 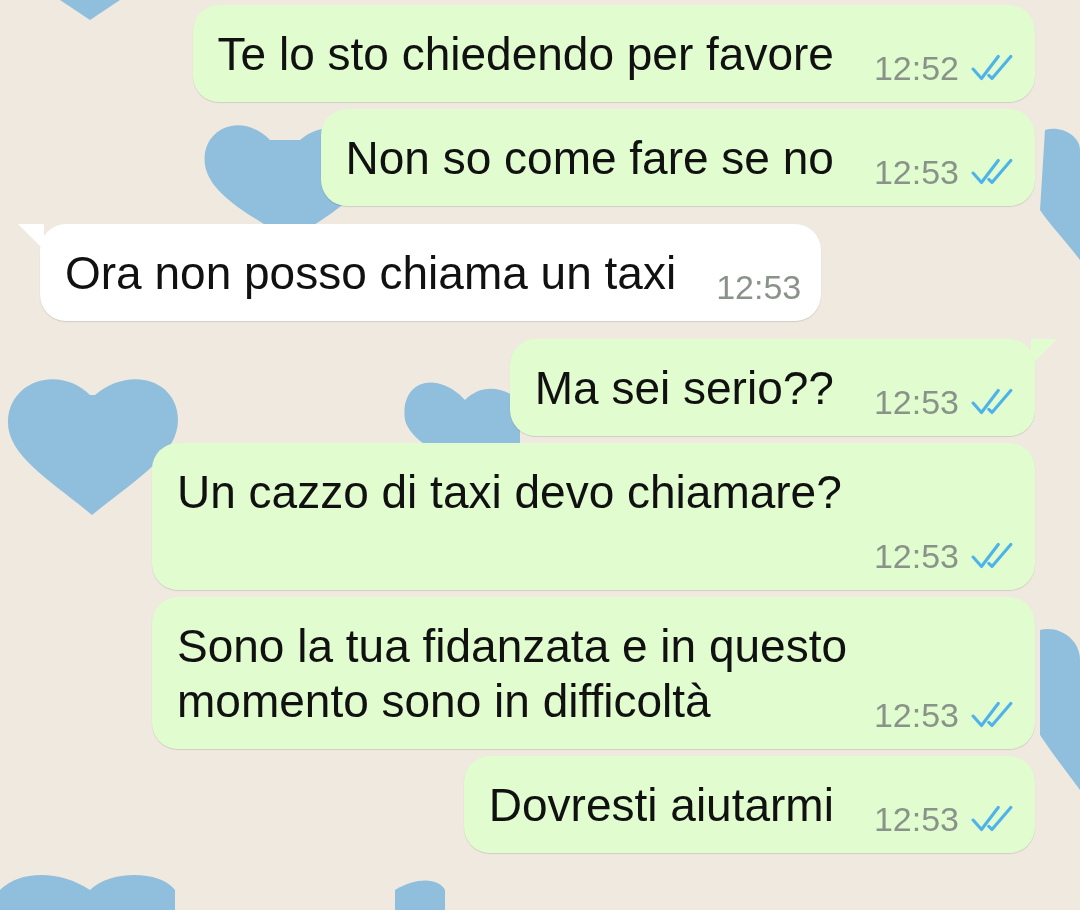 I want to click on message-text: Un cazzo di taxi devo chiamare?, so click(x=510, y=492).